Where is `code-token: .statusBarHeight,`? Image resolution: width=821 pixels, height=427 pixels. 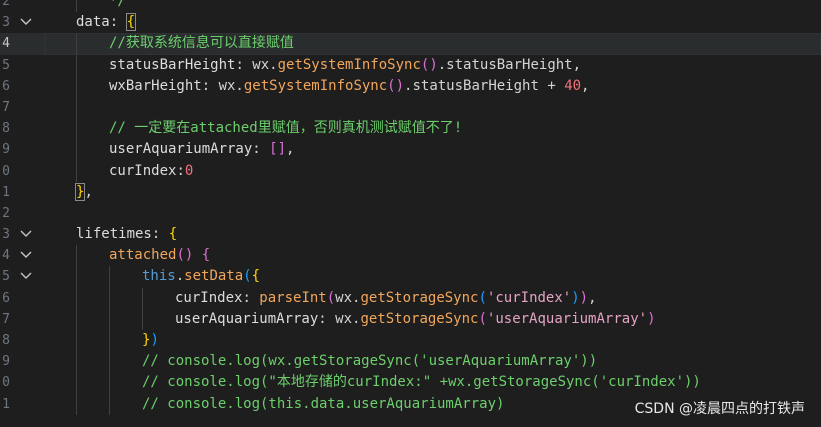 code-token: .statusBarHeight, is located at coordinates (509, 64).